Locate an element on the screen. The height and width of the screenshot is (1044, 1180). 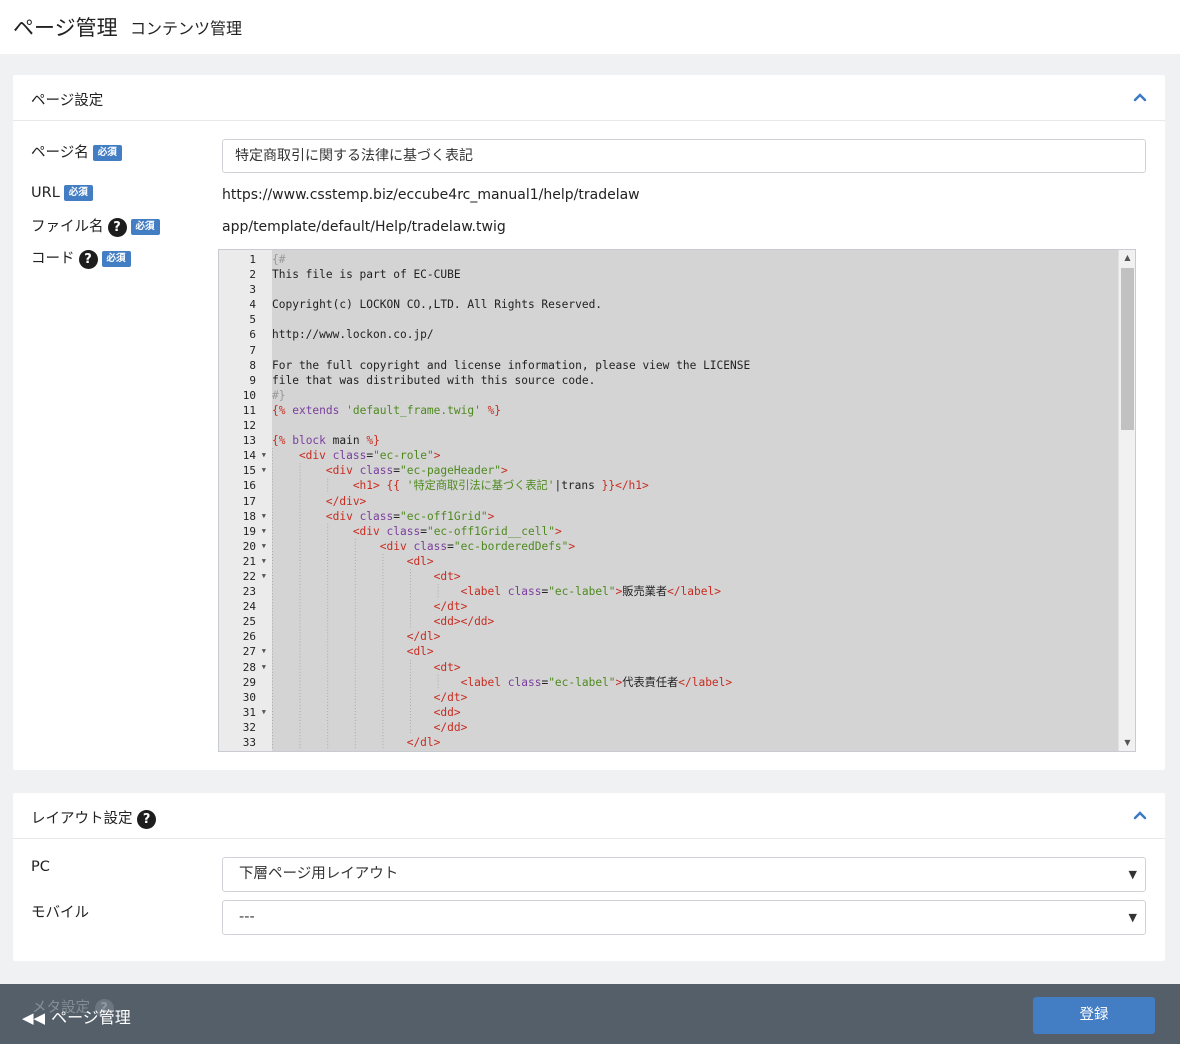
page-title: ページ管理 is located at coordinates (65, 28).